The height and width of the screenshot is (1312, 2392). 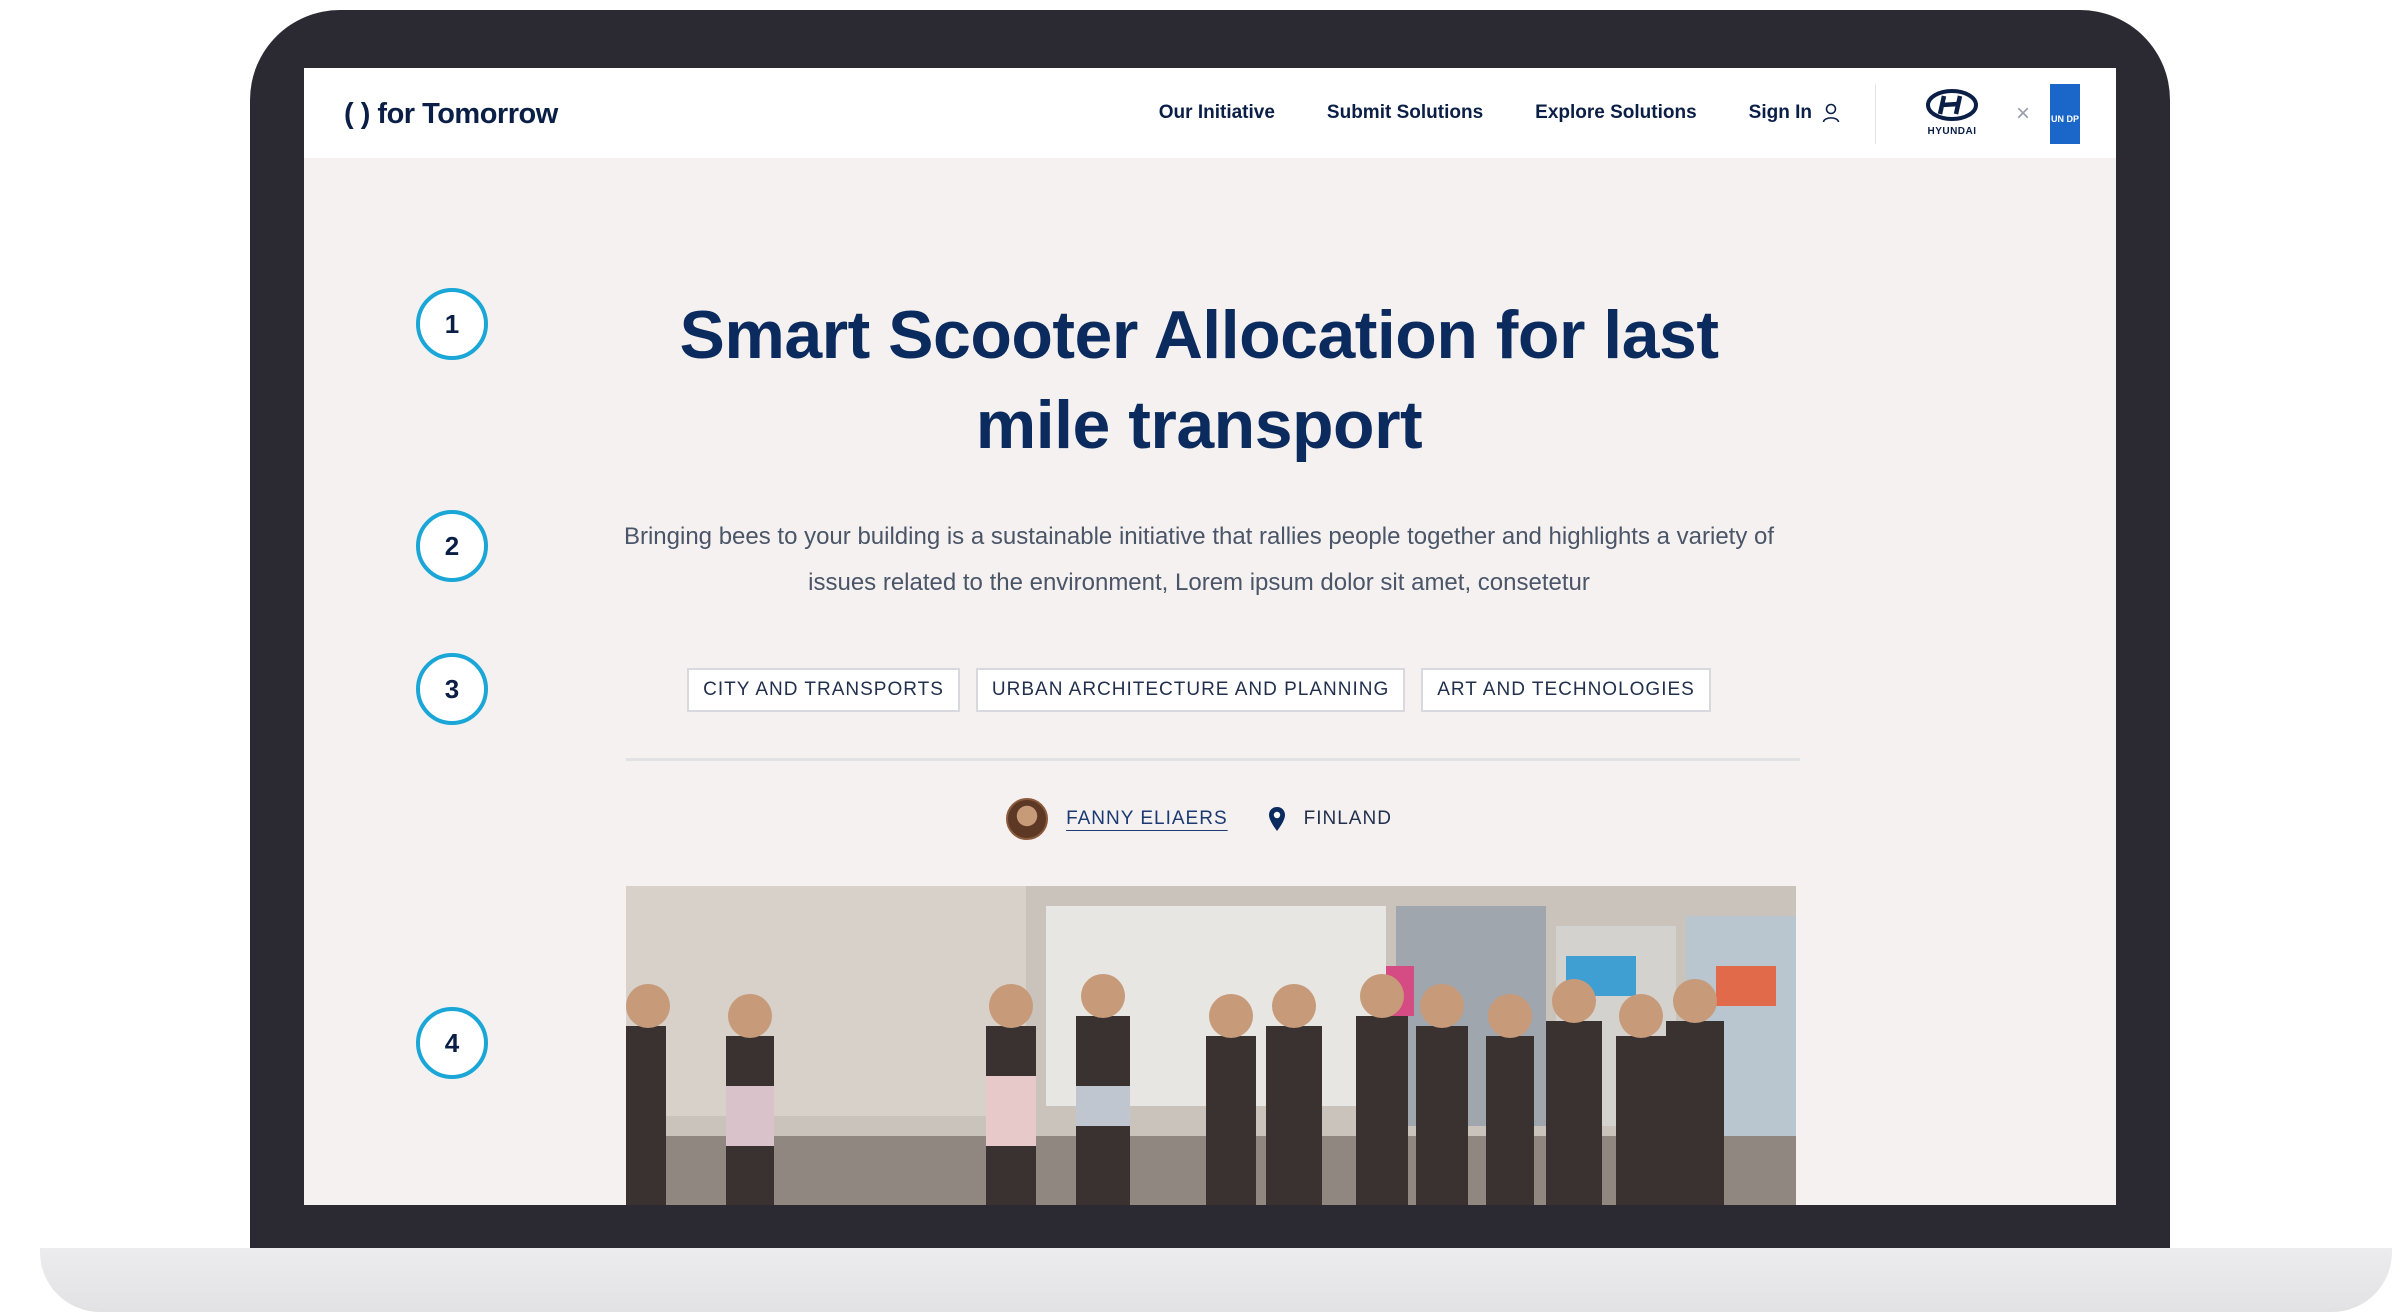 I want to click on user-icon, so click(x=1831, y=113).